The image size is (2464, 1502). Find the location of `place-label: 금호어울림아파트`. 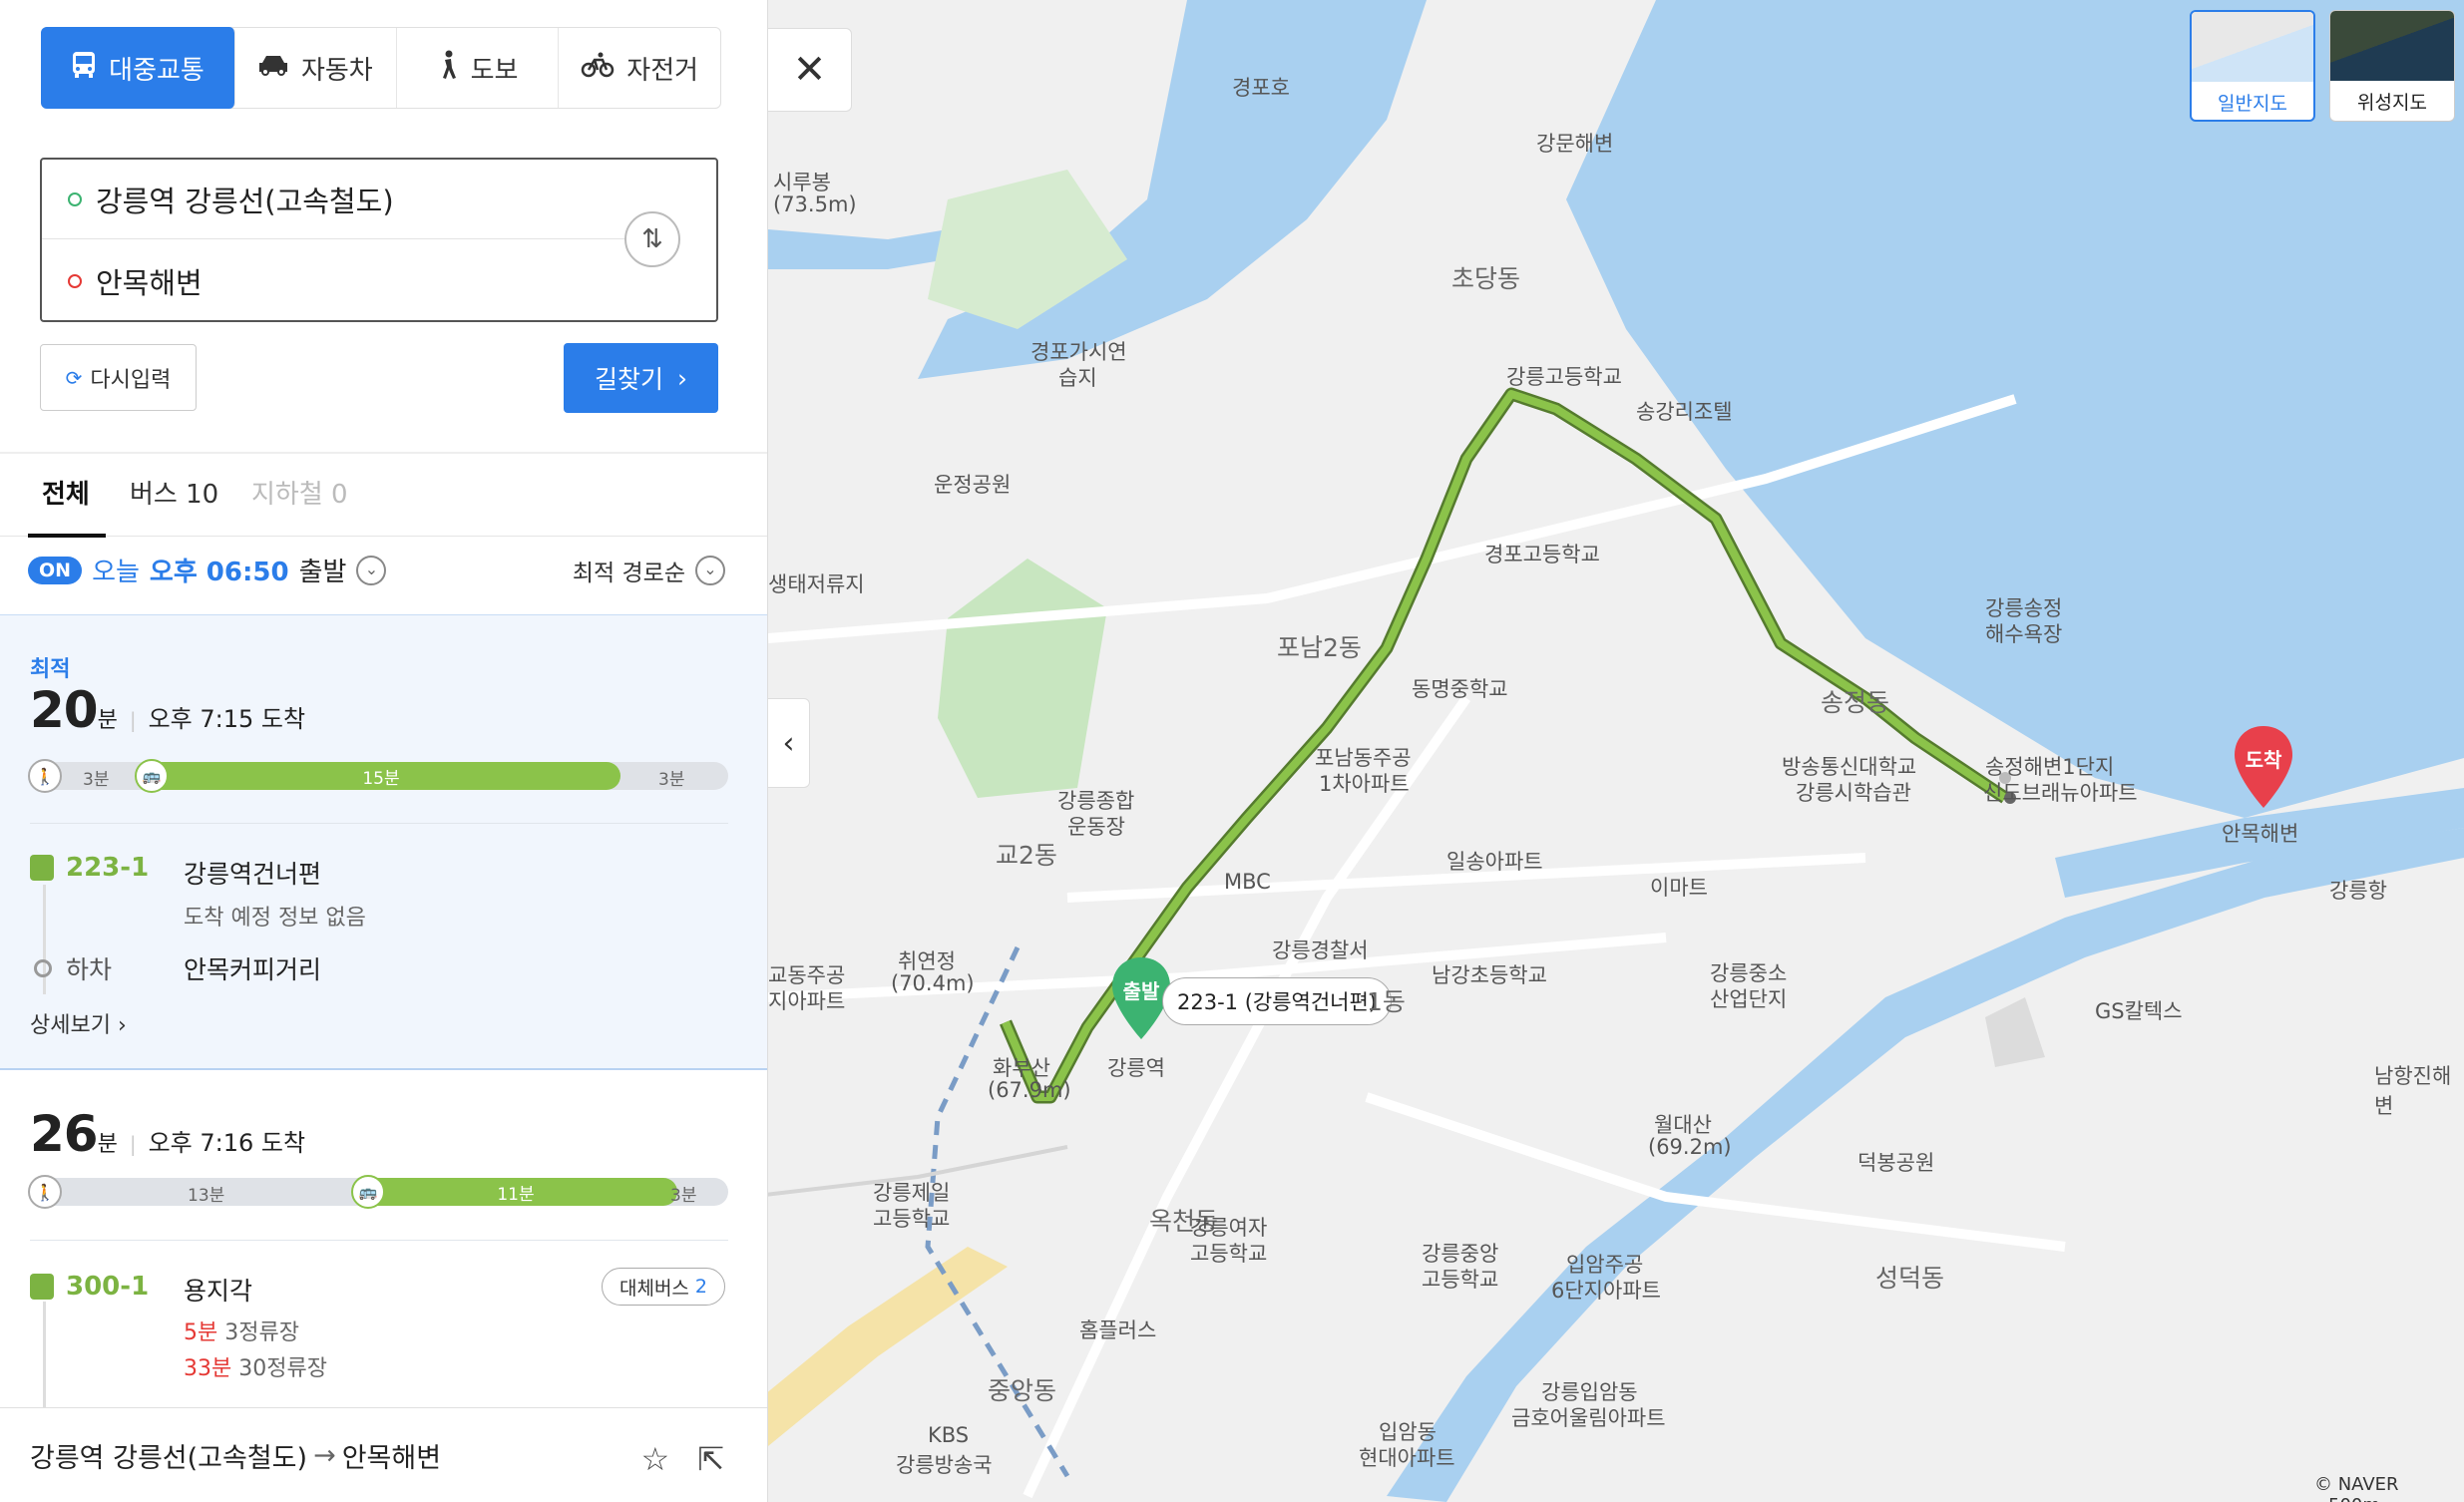

place-label: 금호어울림아파트 is located at coordinates (1588, 1418).